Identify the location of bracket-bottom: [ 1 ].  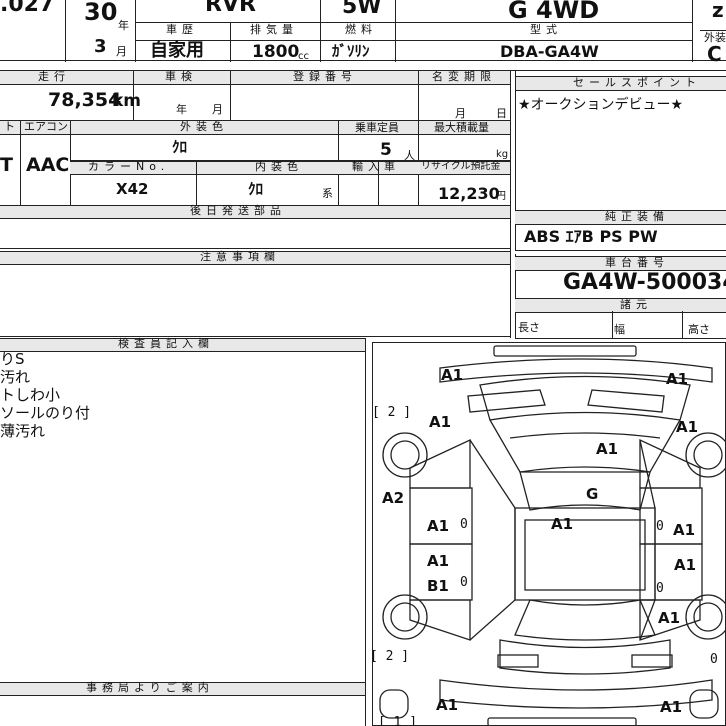
(397, 720).